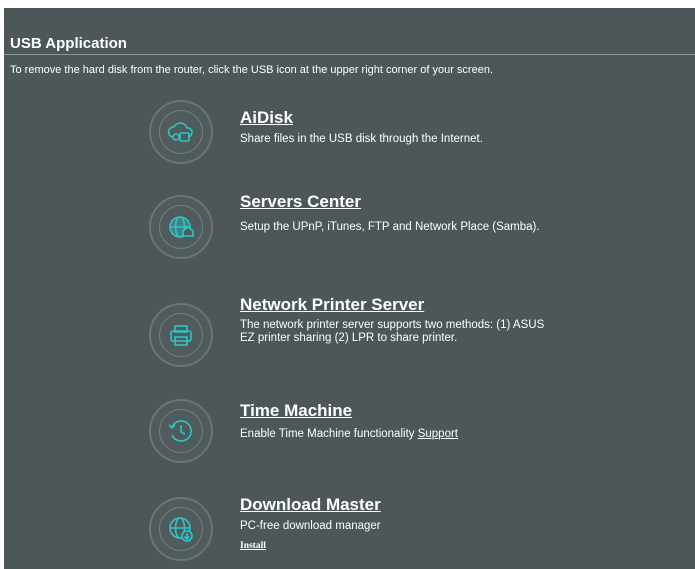 The height and width of the screenshot is (569, 695). What do you see at coordinates (332, 305) in the screenshot?
I see `network-printer-server-link: Network Printer Server` at bounding box center [332, 305].